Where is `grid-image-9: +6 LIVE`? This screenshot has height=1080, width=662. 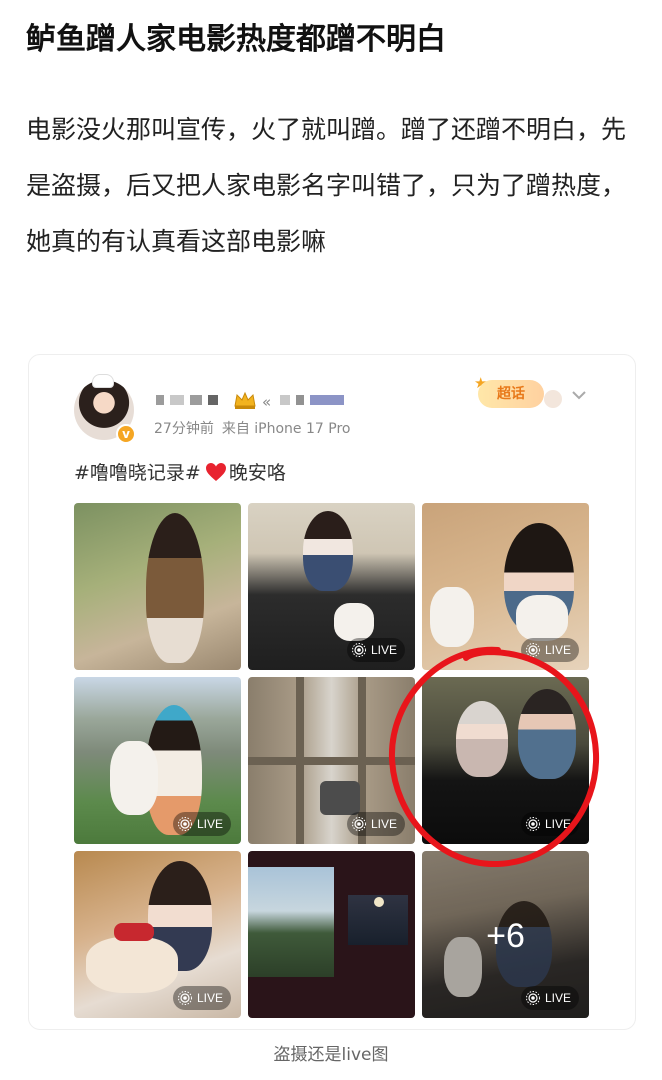
grid-image-9: +6 LIVE is located at coordinates (505, 934).